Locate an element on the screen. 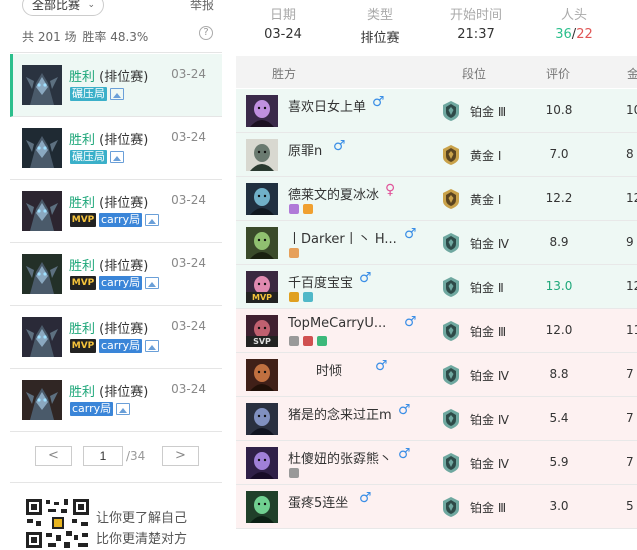 This screenshot has width=637, height=550. player-score: 8.8 is located at coordinates (559, 374).